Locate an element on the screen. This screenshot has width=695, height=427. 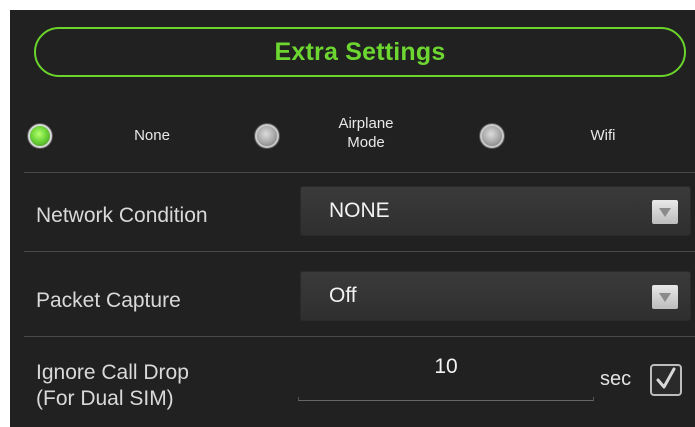
mode-label-airplane: Airplane Mode is located at coordinates (366, 133).